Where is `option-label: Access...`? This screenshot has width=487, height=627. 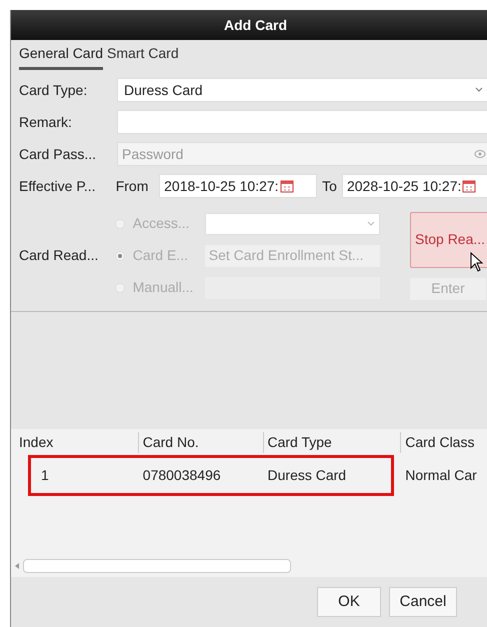
option-label: Access... is located at coordinates (161, 223).